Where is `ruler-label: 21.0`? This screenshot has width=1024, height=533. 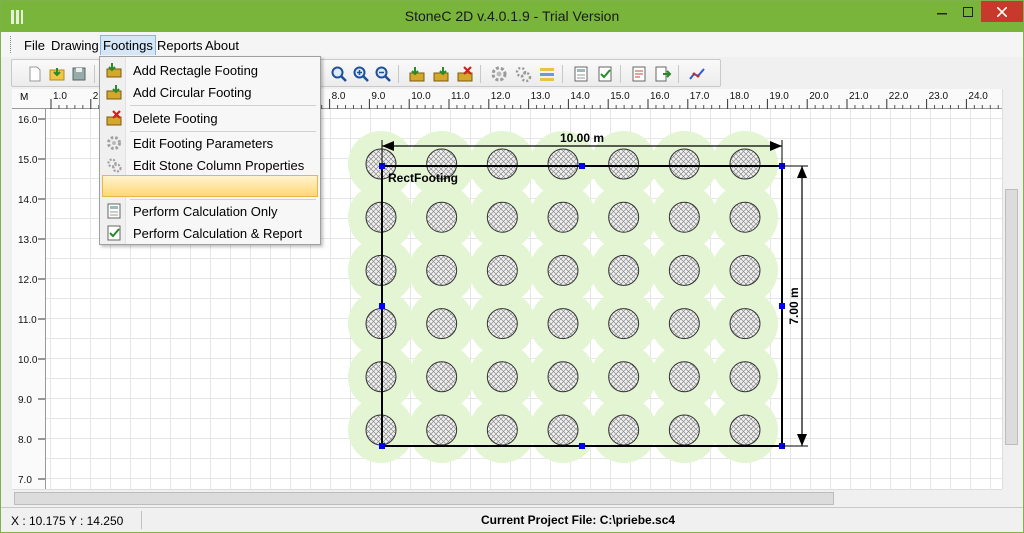 ruler-label: 21.0 is located at coordinates (859, 96).